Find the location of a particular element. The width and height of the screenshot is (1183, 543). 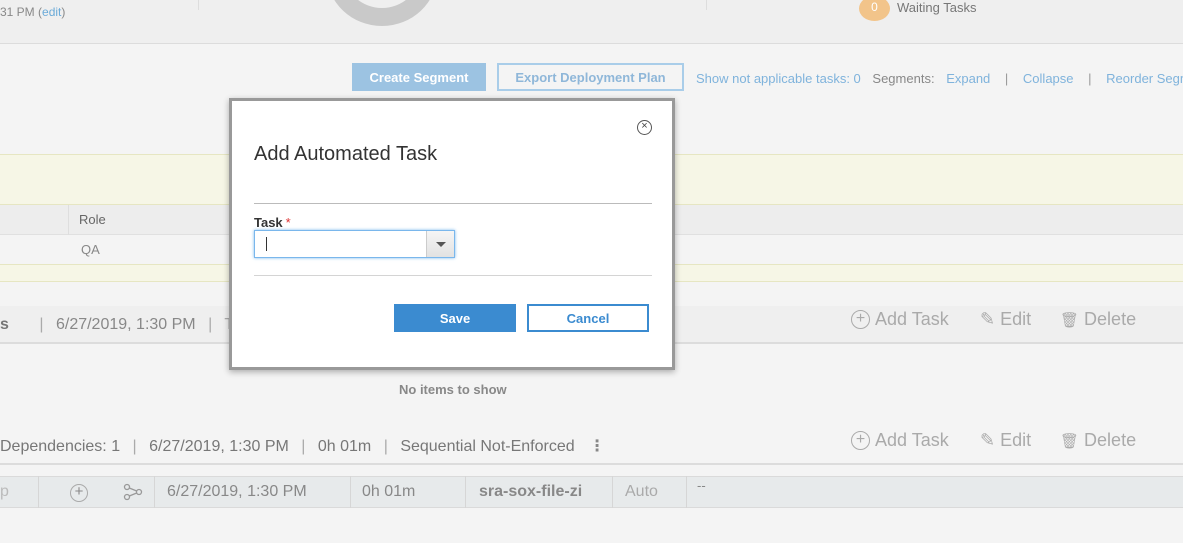

save-button: Save is located at coordinates (455, 318).